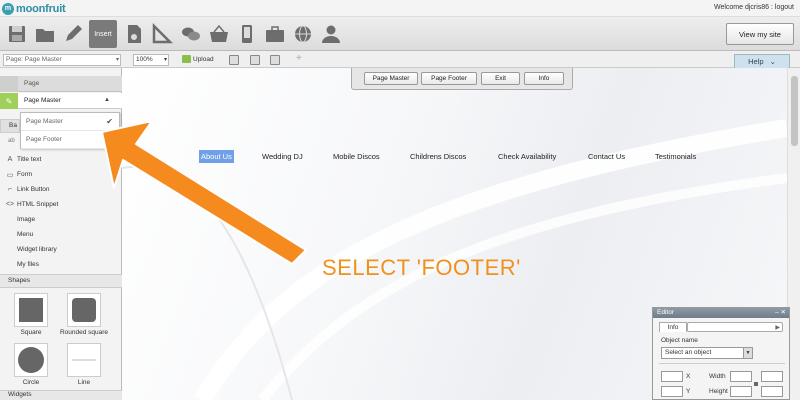 This screenshot has height=400, width=800. Describe the element at coordinates (762, 61) in the screenshot. I see `help-button: Help ⌄` at that location.